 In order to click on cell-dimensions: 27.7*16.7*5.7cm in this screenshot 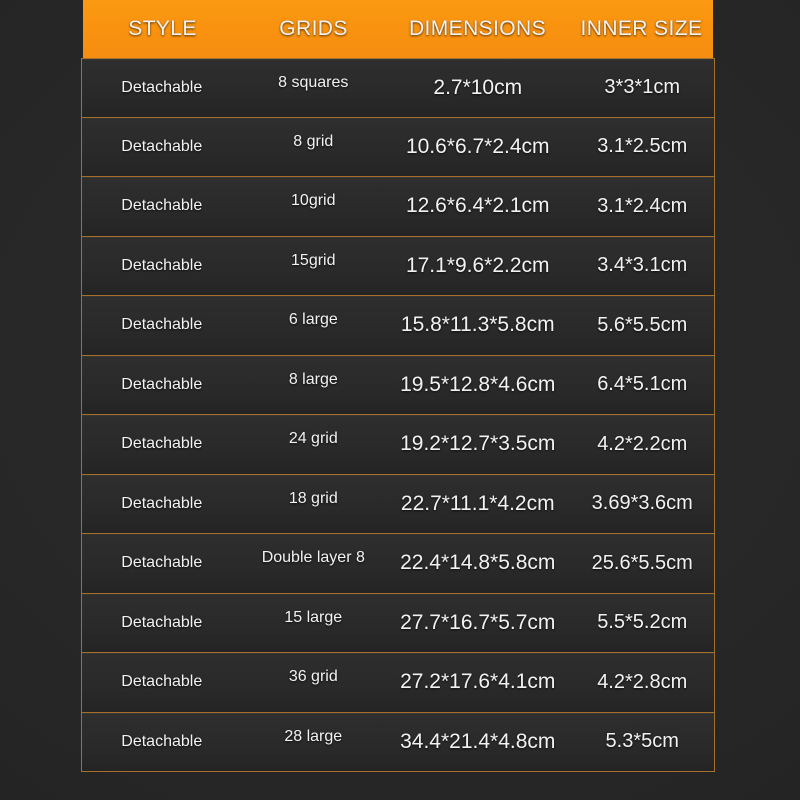, I will do `click(478, 622)`.